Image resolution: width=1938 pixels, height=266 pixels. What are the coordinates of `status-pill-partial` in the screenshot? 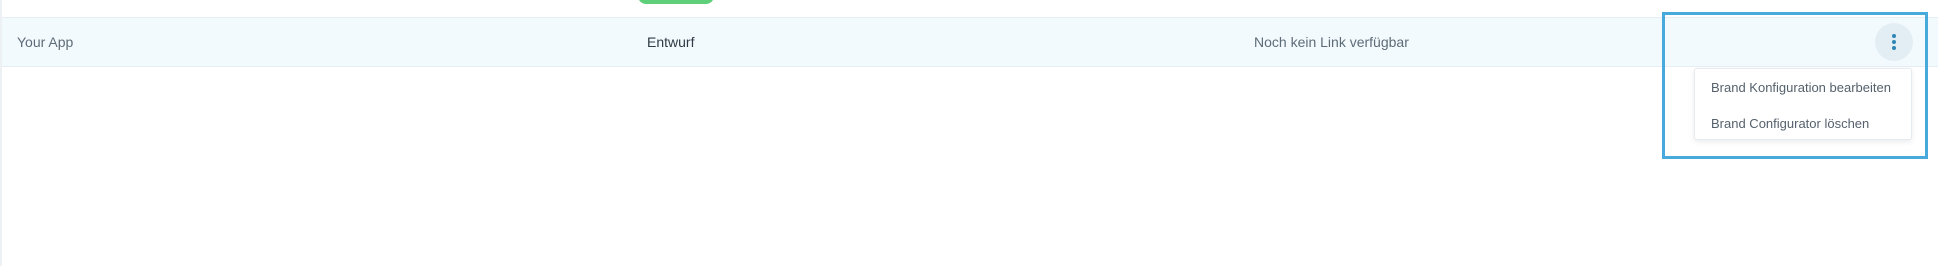 It's located at (676, 2).